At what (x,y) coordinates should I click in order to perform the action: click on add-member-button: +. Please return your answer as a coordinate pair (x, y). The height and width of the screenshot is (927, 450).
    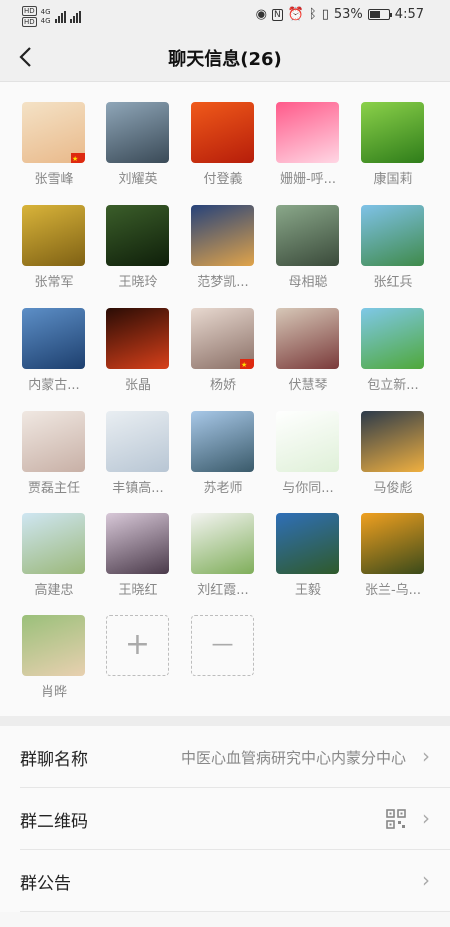
    Looking at the image, I should click on (138, 665).